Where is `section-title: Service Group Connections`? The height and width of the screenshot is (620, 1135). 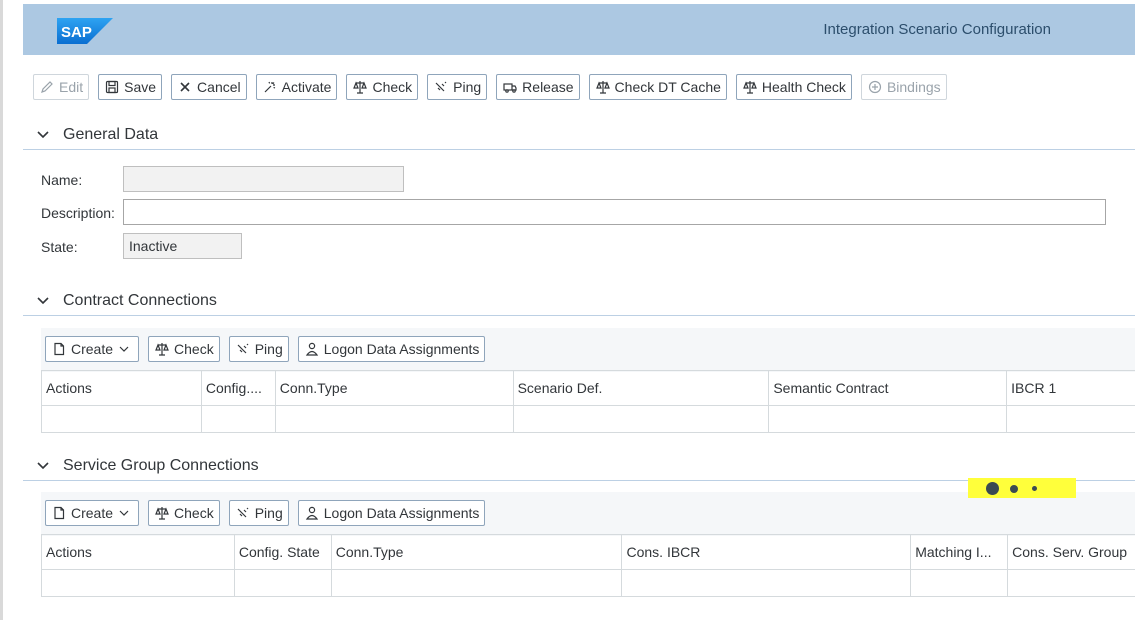
section-title: Service Group Connections is located at coordinates (161, 465).